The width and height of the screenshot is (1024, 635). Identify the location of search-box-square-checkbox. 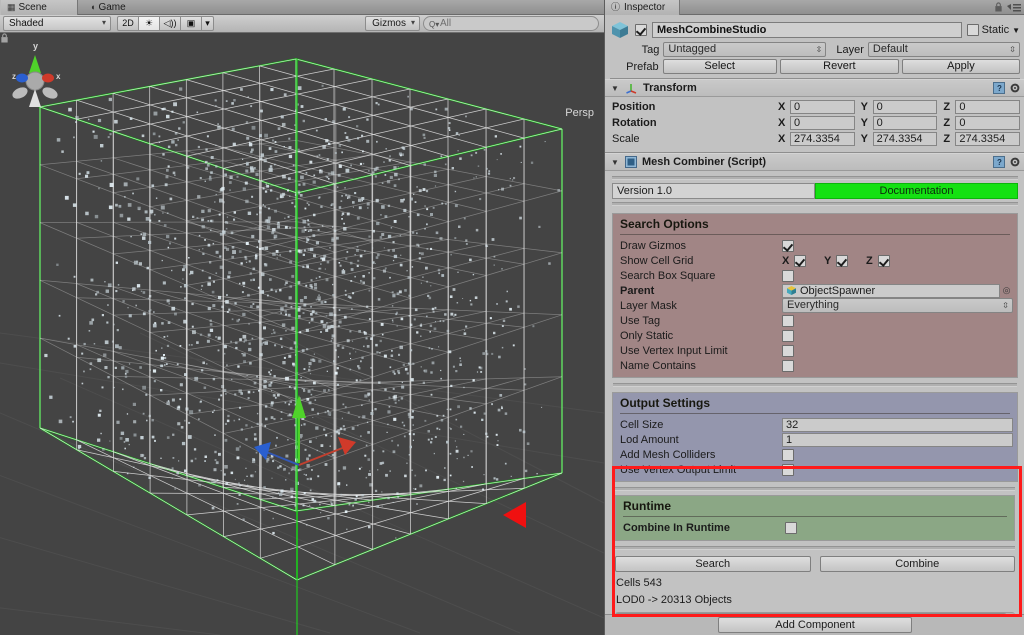
(788, 275).